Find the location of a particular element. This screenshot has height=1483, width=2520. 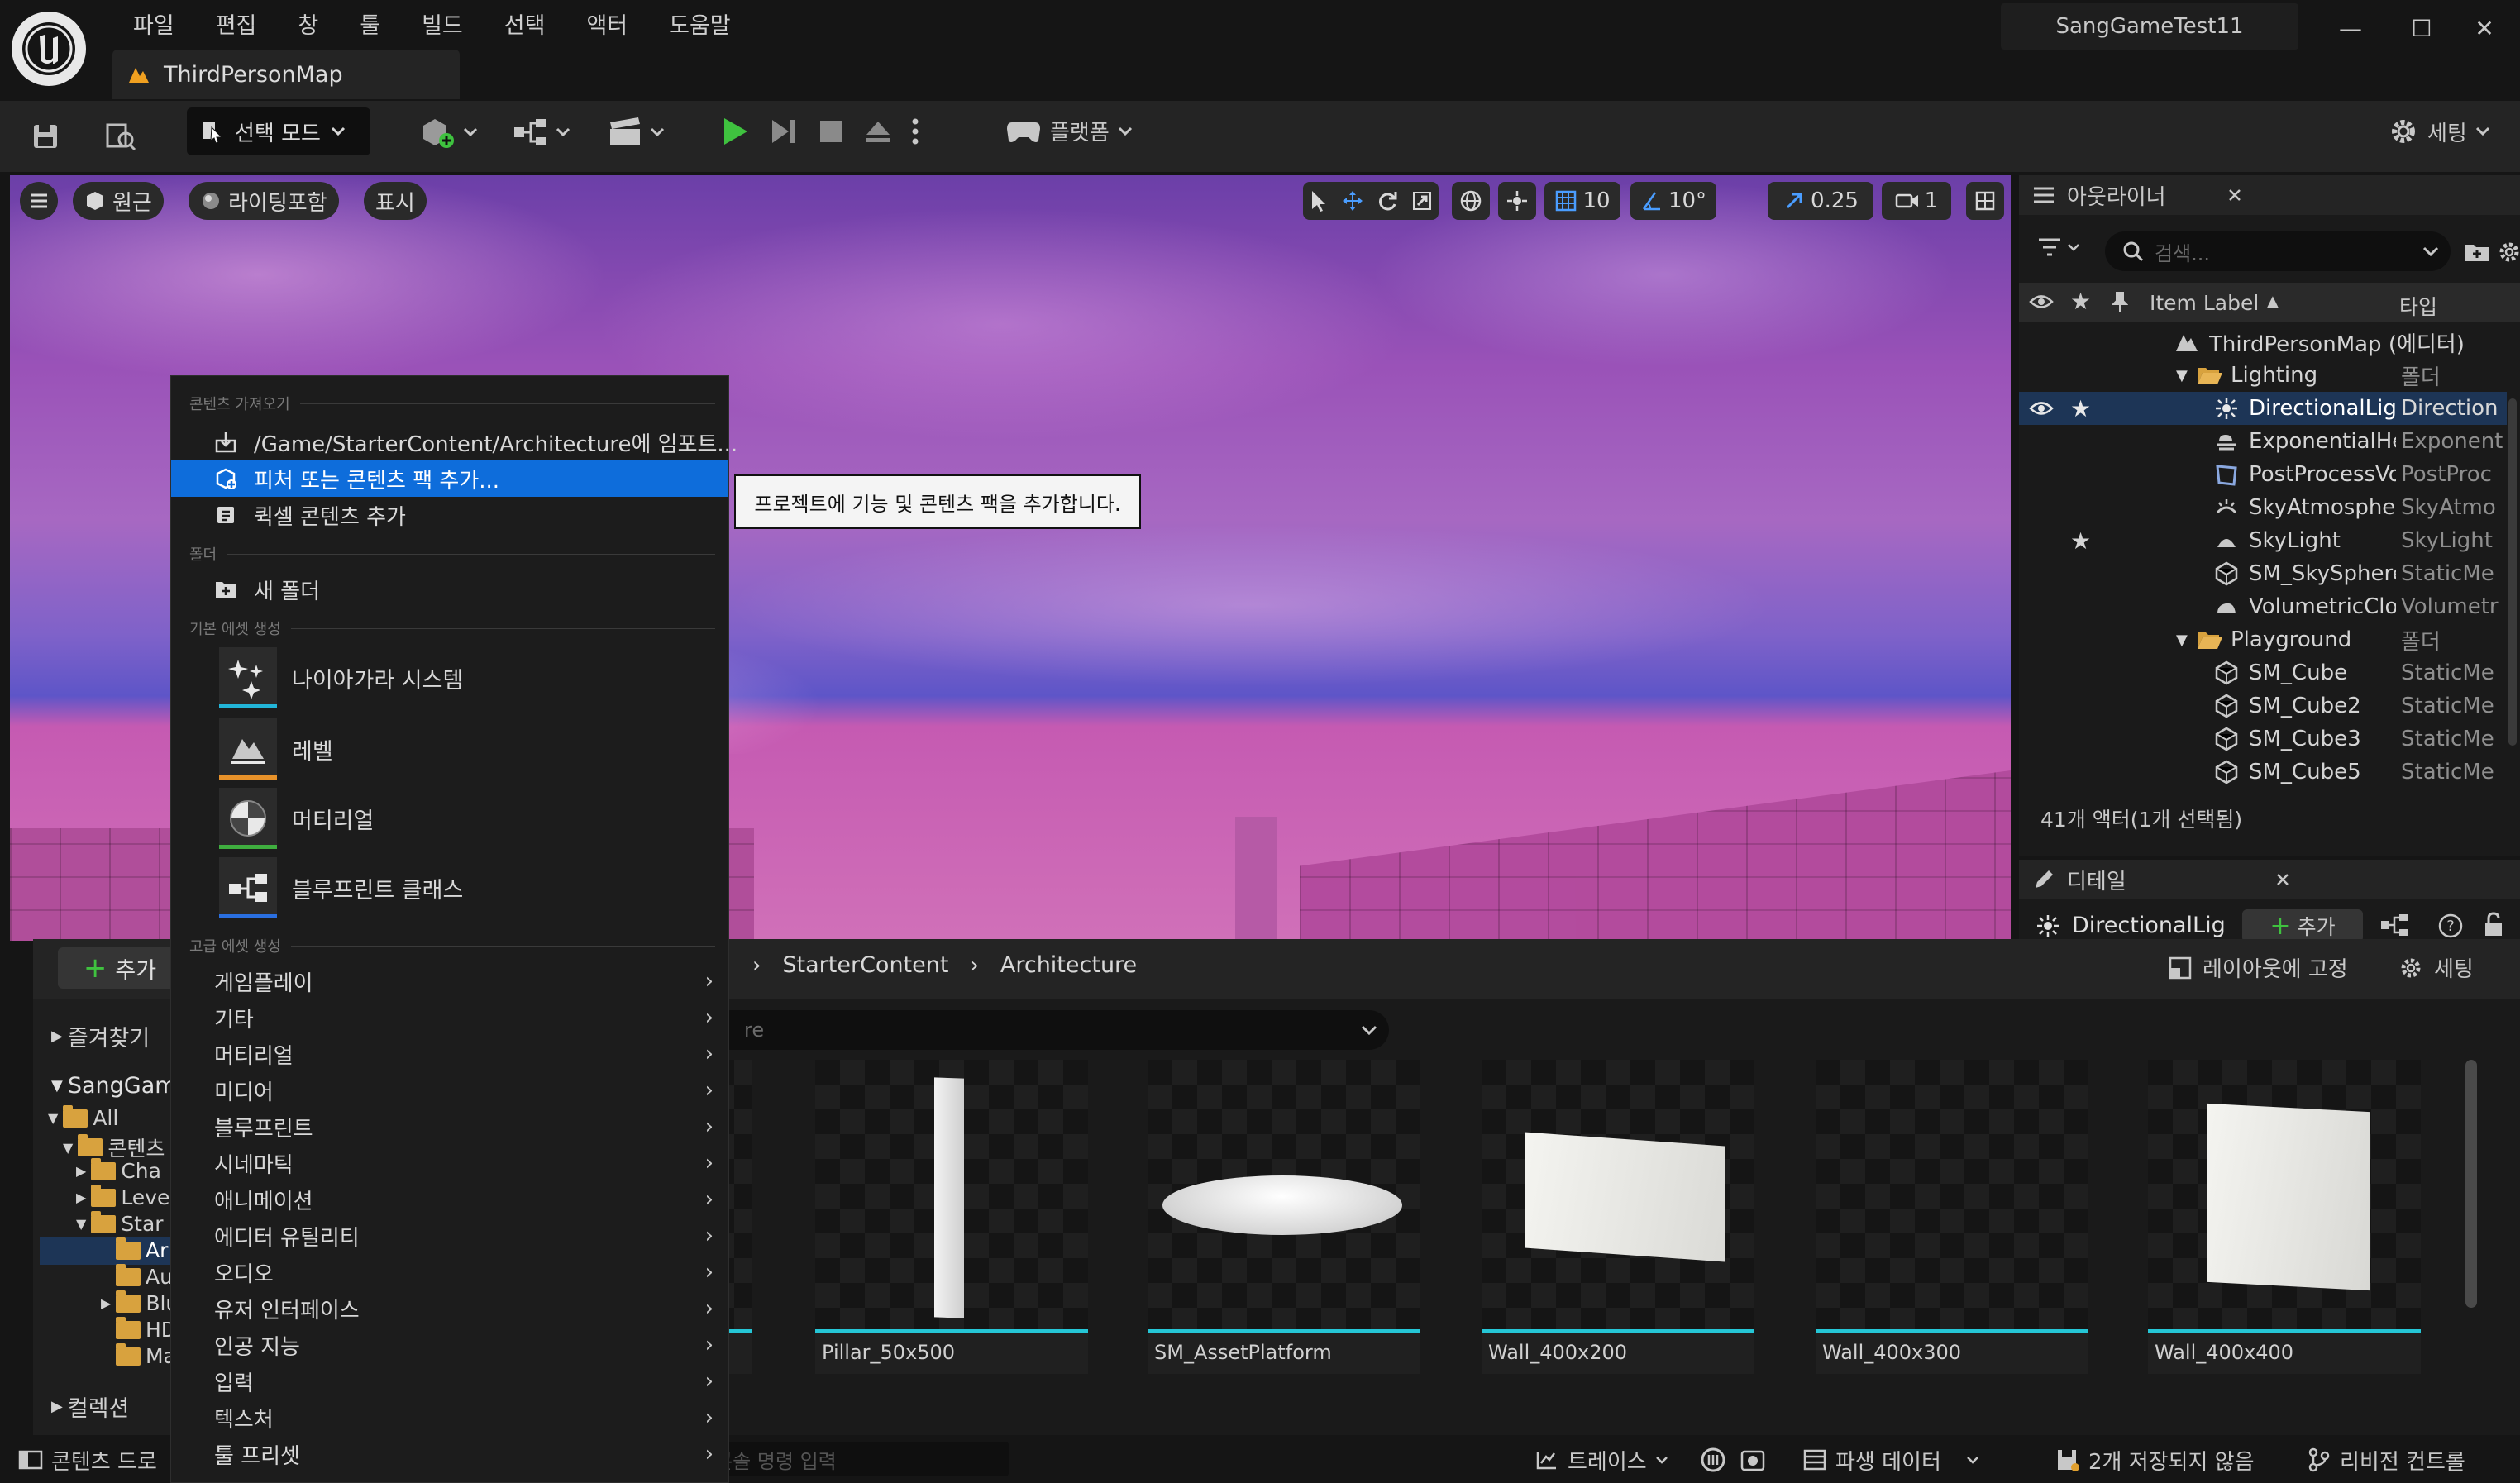

tree-folder: ▼ Star is located at coordinates (120, 1223).